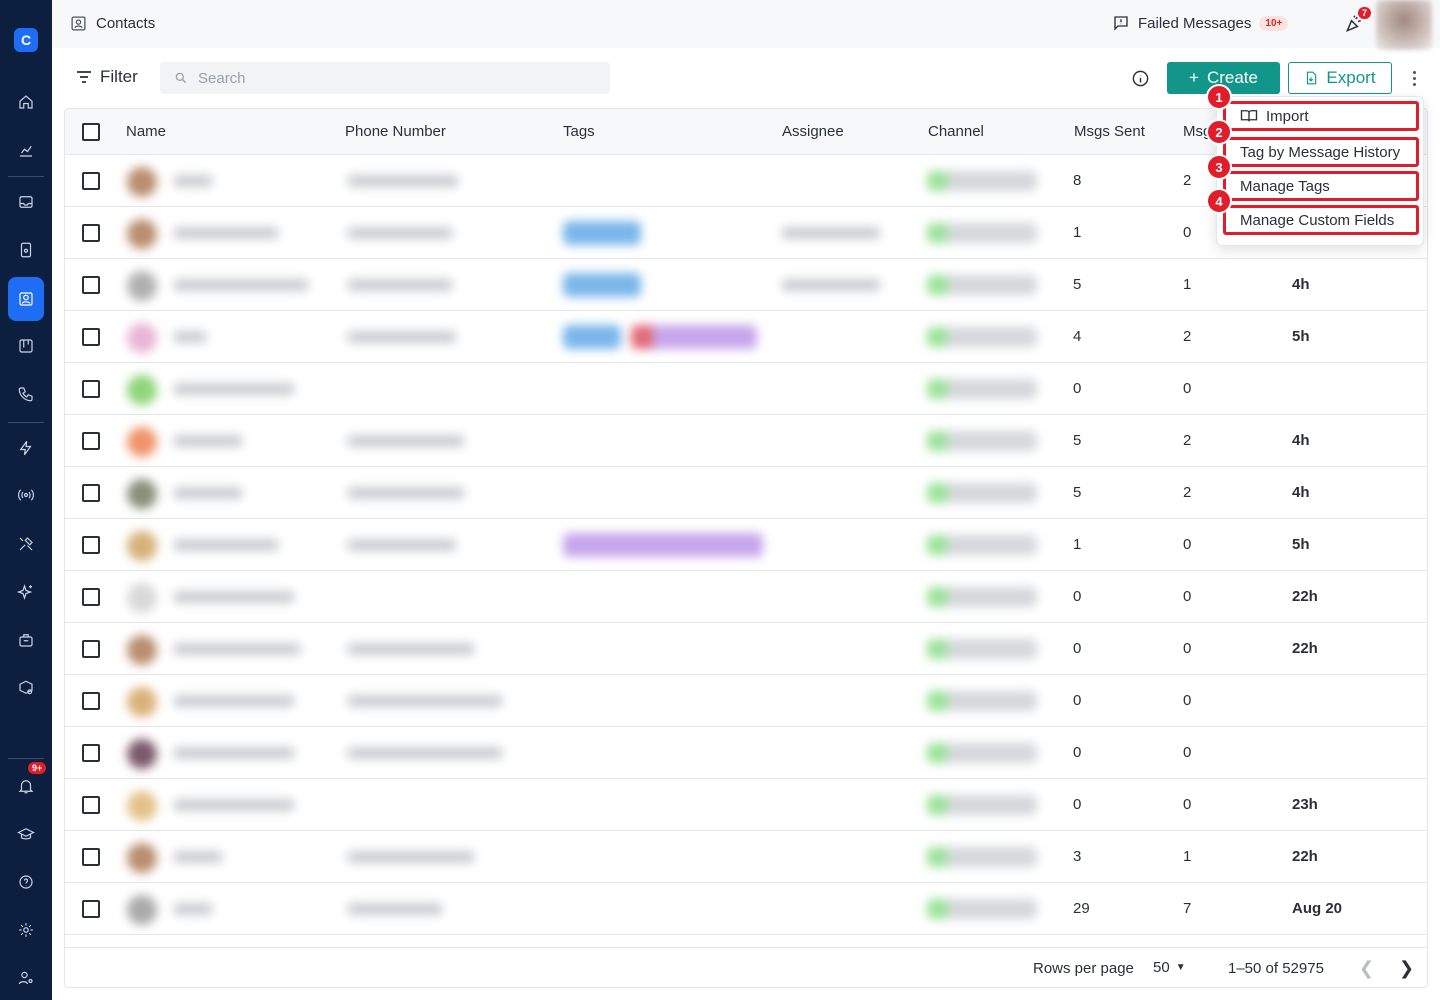 Image resolution: width=1440 pixels, height=1000 pixels. Describe the element at coordinates (26, 299) in the screenshot. I see `contacts-icon` at that location.